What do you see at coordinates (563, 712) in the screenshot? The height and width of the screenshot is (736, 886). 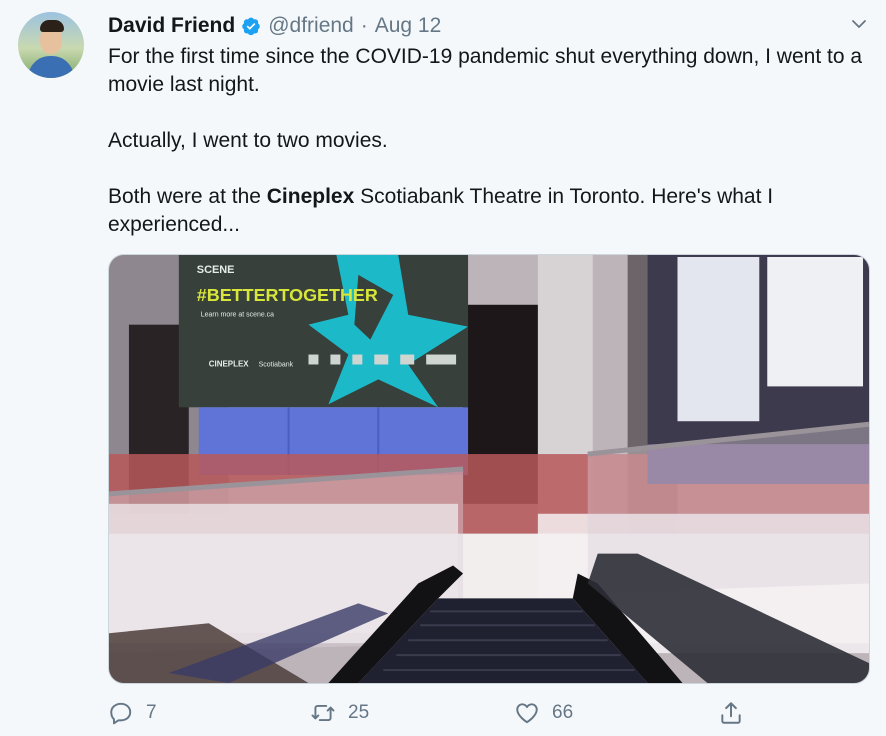 I see `like-count: 66` at bounding box center [563, 712].